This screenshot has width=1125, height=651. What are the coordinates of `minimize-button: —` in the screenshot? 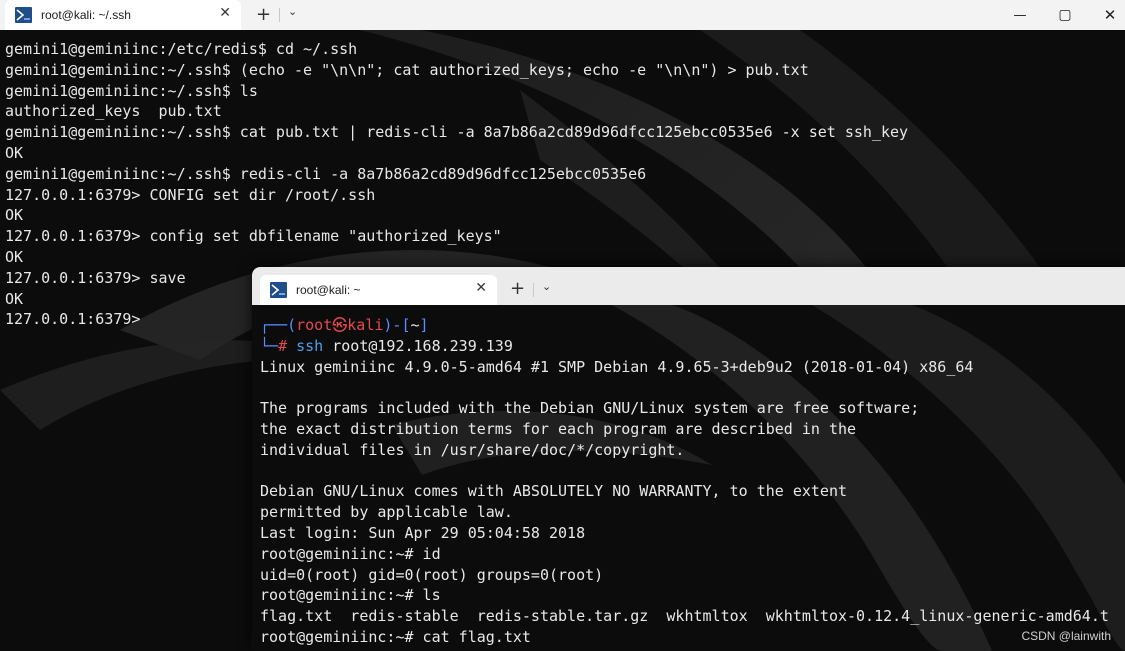 It's located at (1020, 15).